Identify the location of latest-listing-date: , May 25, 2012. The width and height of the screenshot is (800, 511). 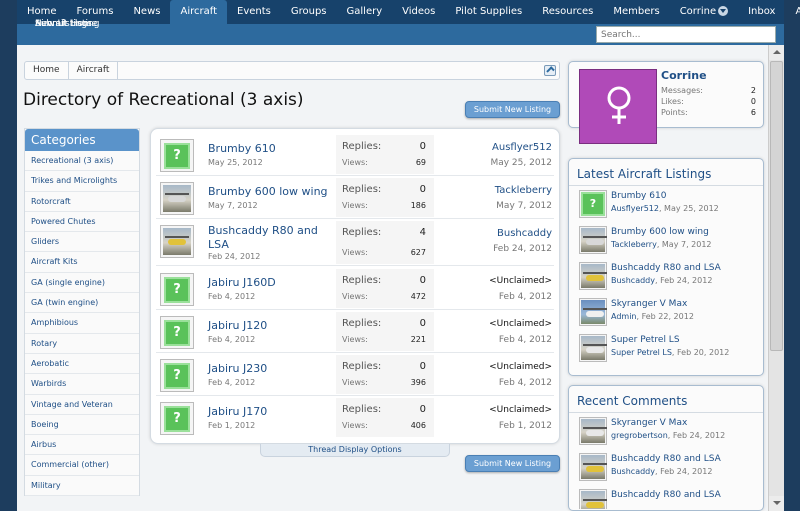
(688, 208).